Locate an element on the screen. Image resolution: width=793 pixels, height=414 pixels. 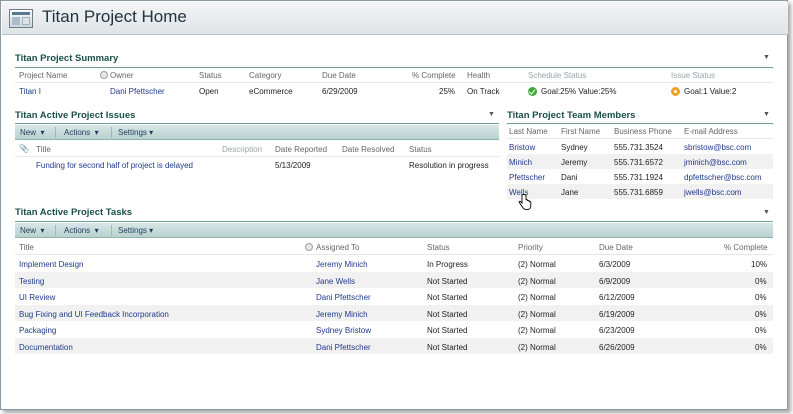
tasks-header-assigned: Assigned To is located at coordinates (337, 247).